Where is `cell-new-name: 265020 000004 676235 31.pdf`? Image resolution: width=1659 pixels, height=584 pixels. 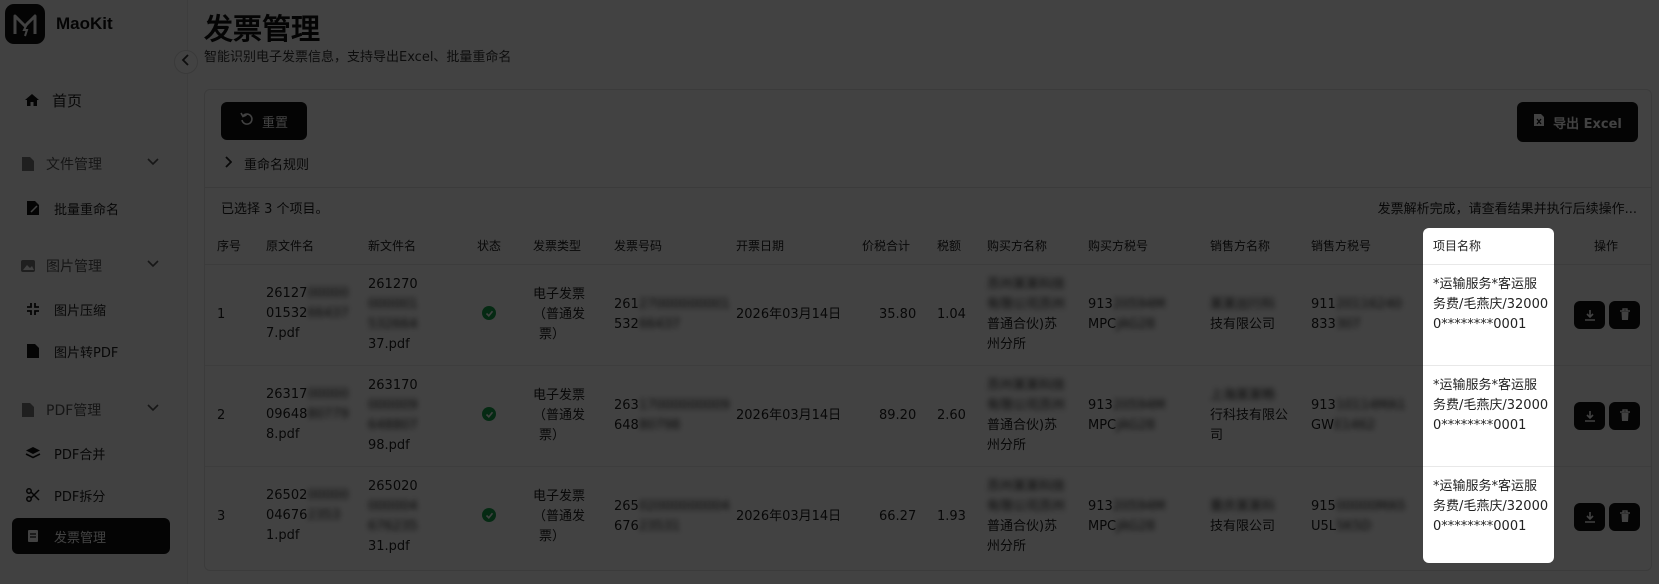
cell-new-name: 265020 000004 676235 31.pdf is located at coordinates (393, 516).